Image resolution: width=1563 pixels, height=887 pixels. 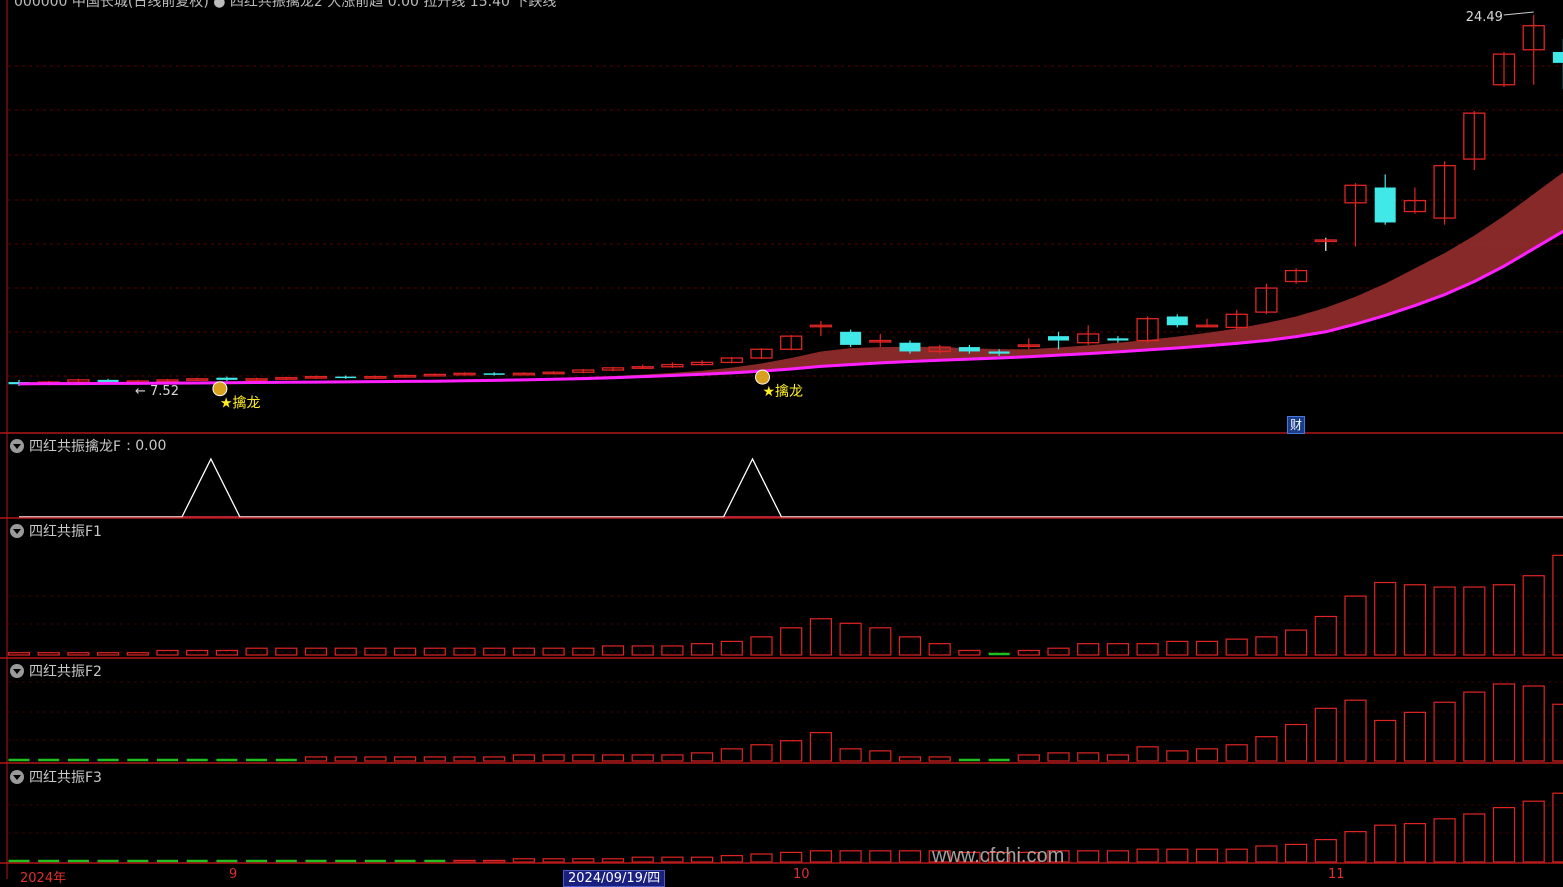 What do you see at coordinates (1518, 13) in the screenshot?
I see `high-pointer` at bounding box center [1518, 13].